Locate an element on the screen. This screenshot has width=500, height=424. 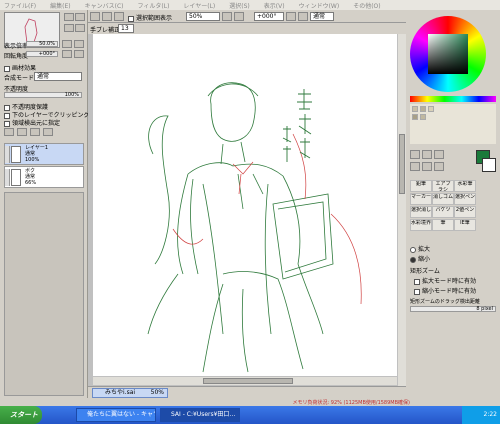
zoom-out-mode-toggle: 縮小モード時に有効 is located at coordinates (445, 290).